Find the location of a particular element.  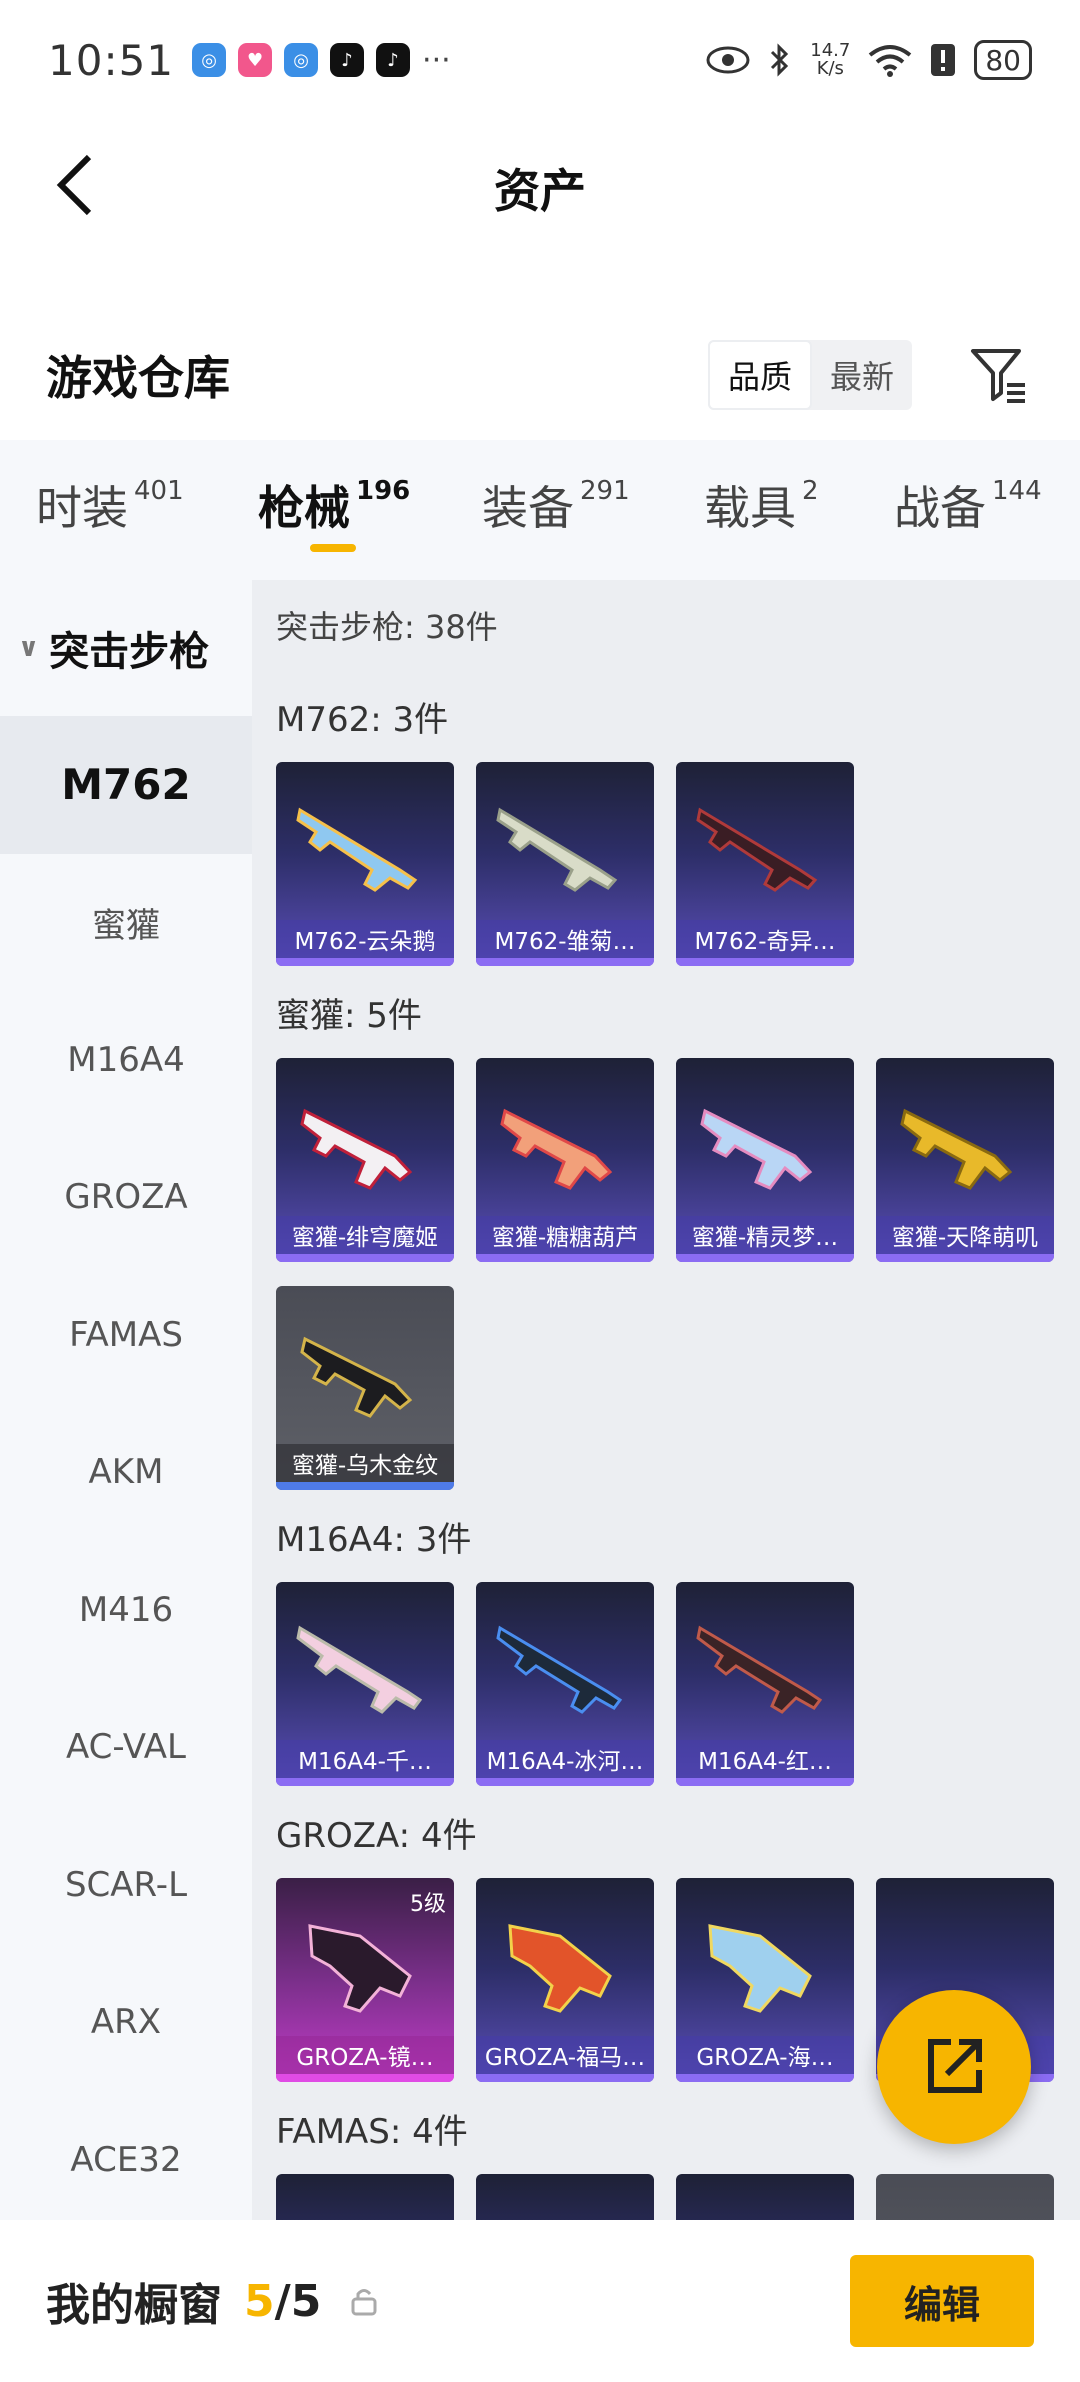

weapon-card: 蜜獾-绯穹魔姬 is located at coordinates (365, 1160).